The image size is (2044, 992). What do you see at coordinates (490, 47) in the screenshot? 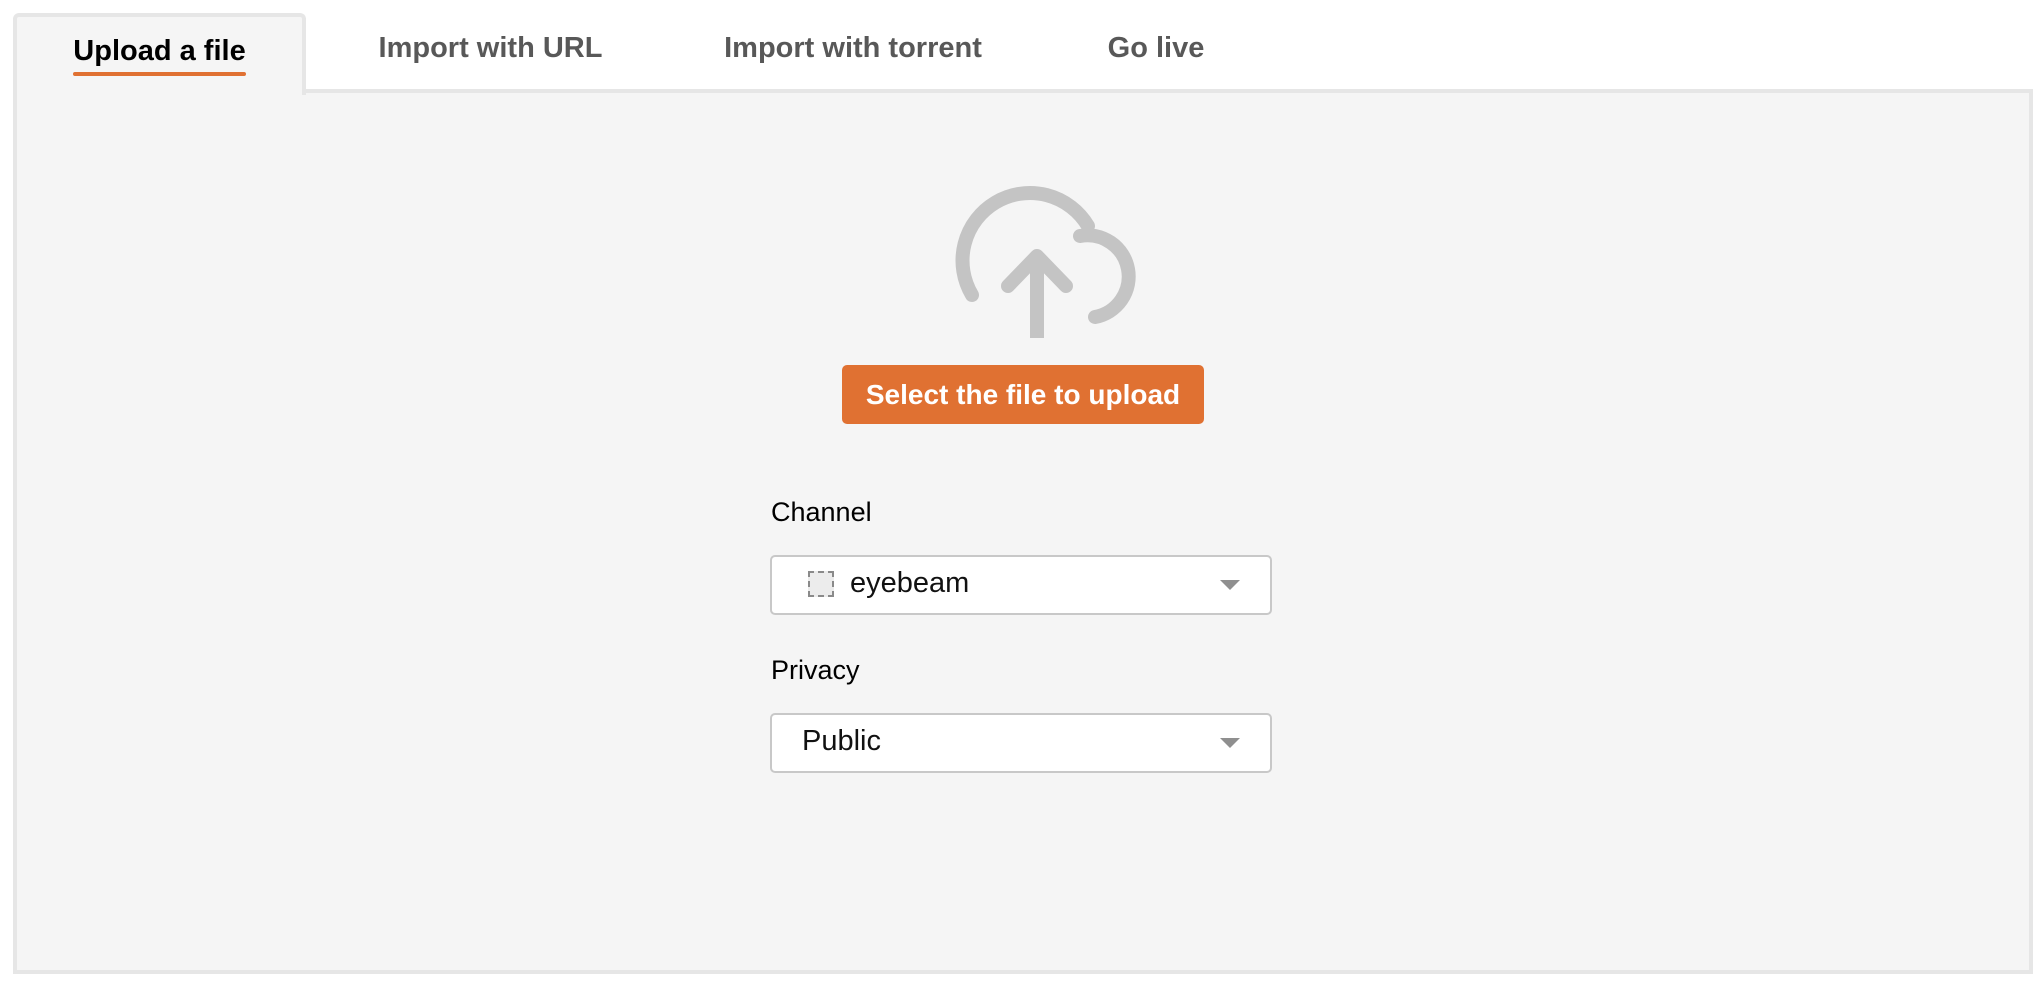
I see `tab-label: Import with URL` at bounding box center [490, 47].